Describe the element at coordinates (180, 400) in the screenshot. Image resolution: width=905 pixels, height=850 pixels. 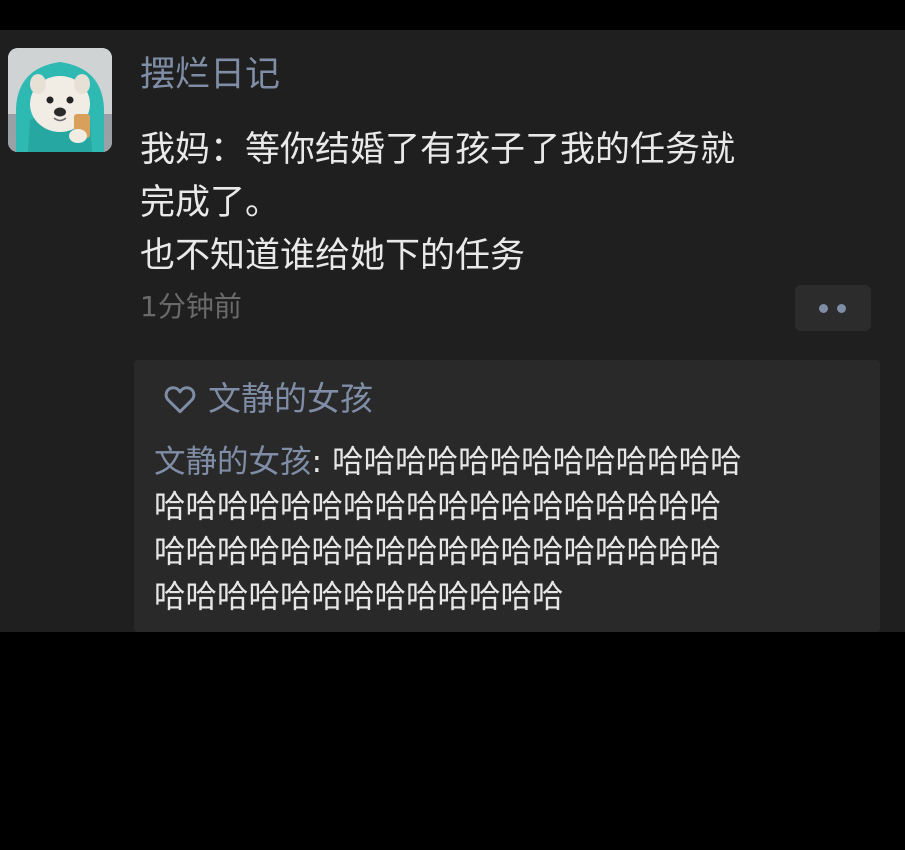
I see `heart-outline-icon` at that location.